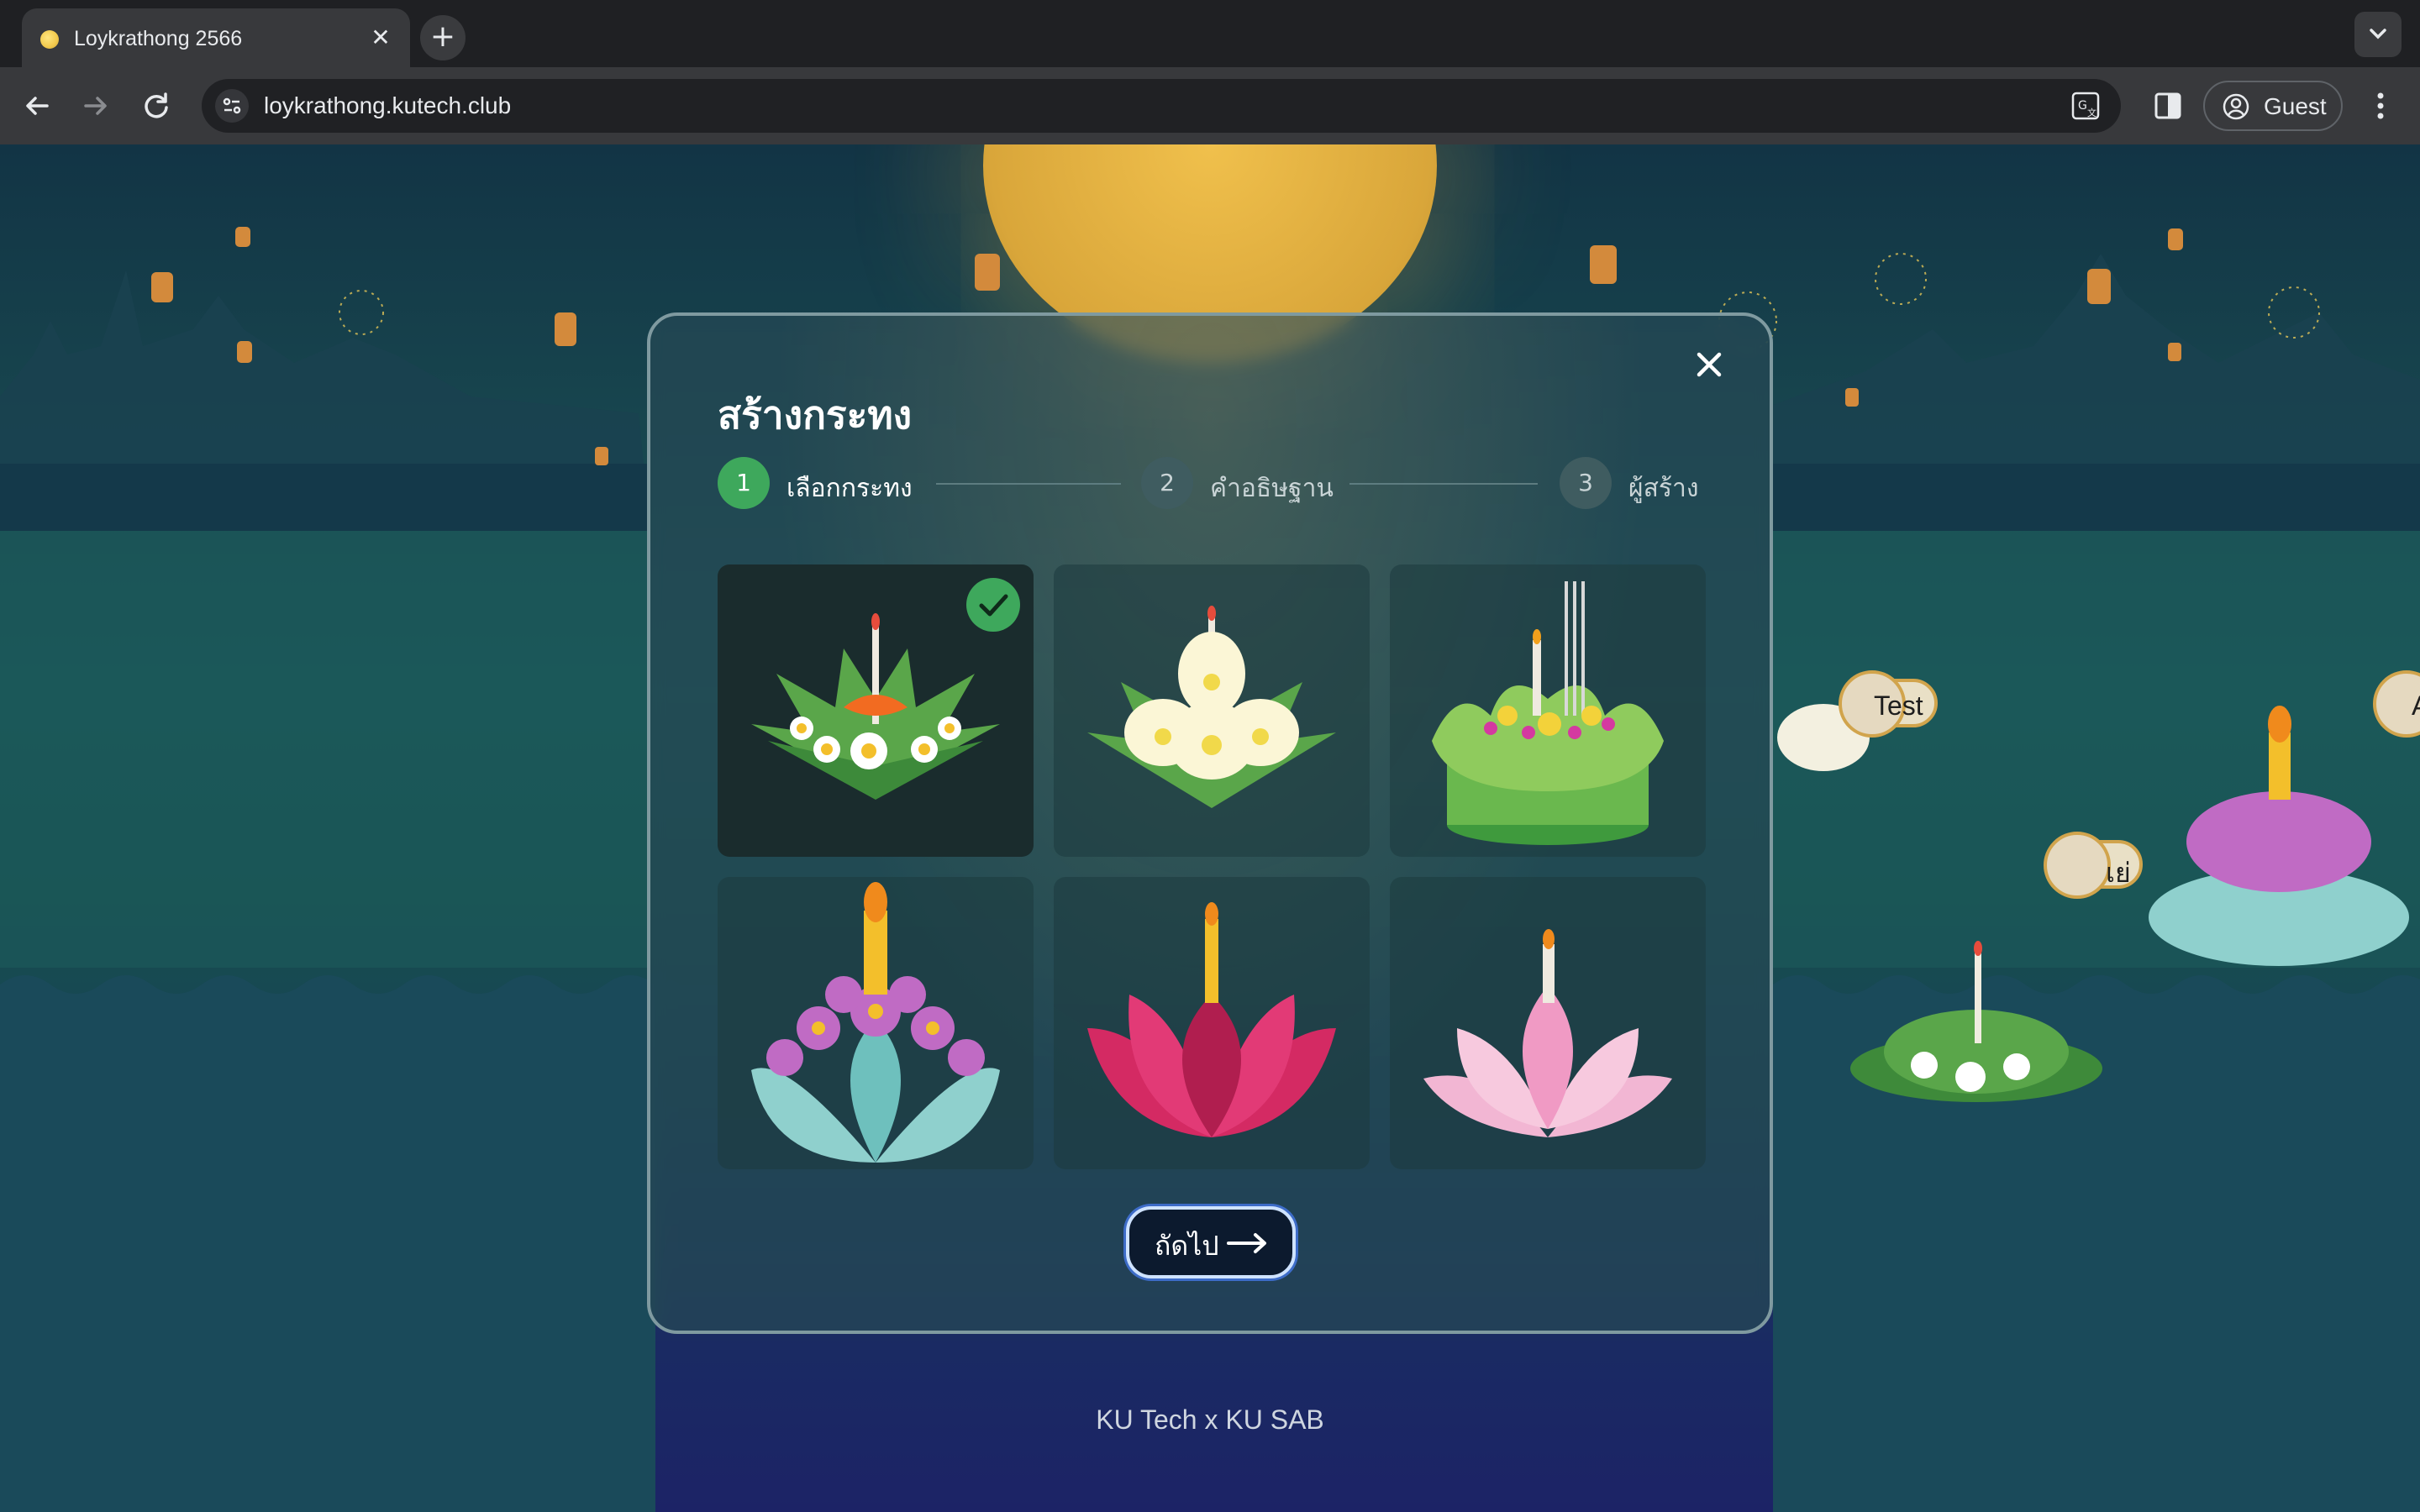  I want to click on floating-krathong-name-tag: Test, so click(1888, 704).